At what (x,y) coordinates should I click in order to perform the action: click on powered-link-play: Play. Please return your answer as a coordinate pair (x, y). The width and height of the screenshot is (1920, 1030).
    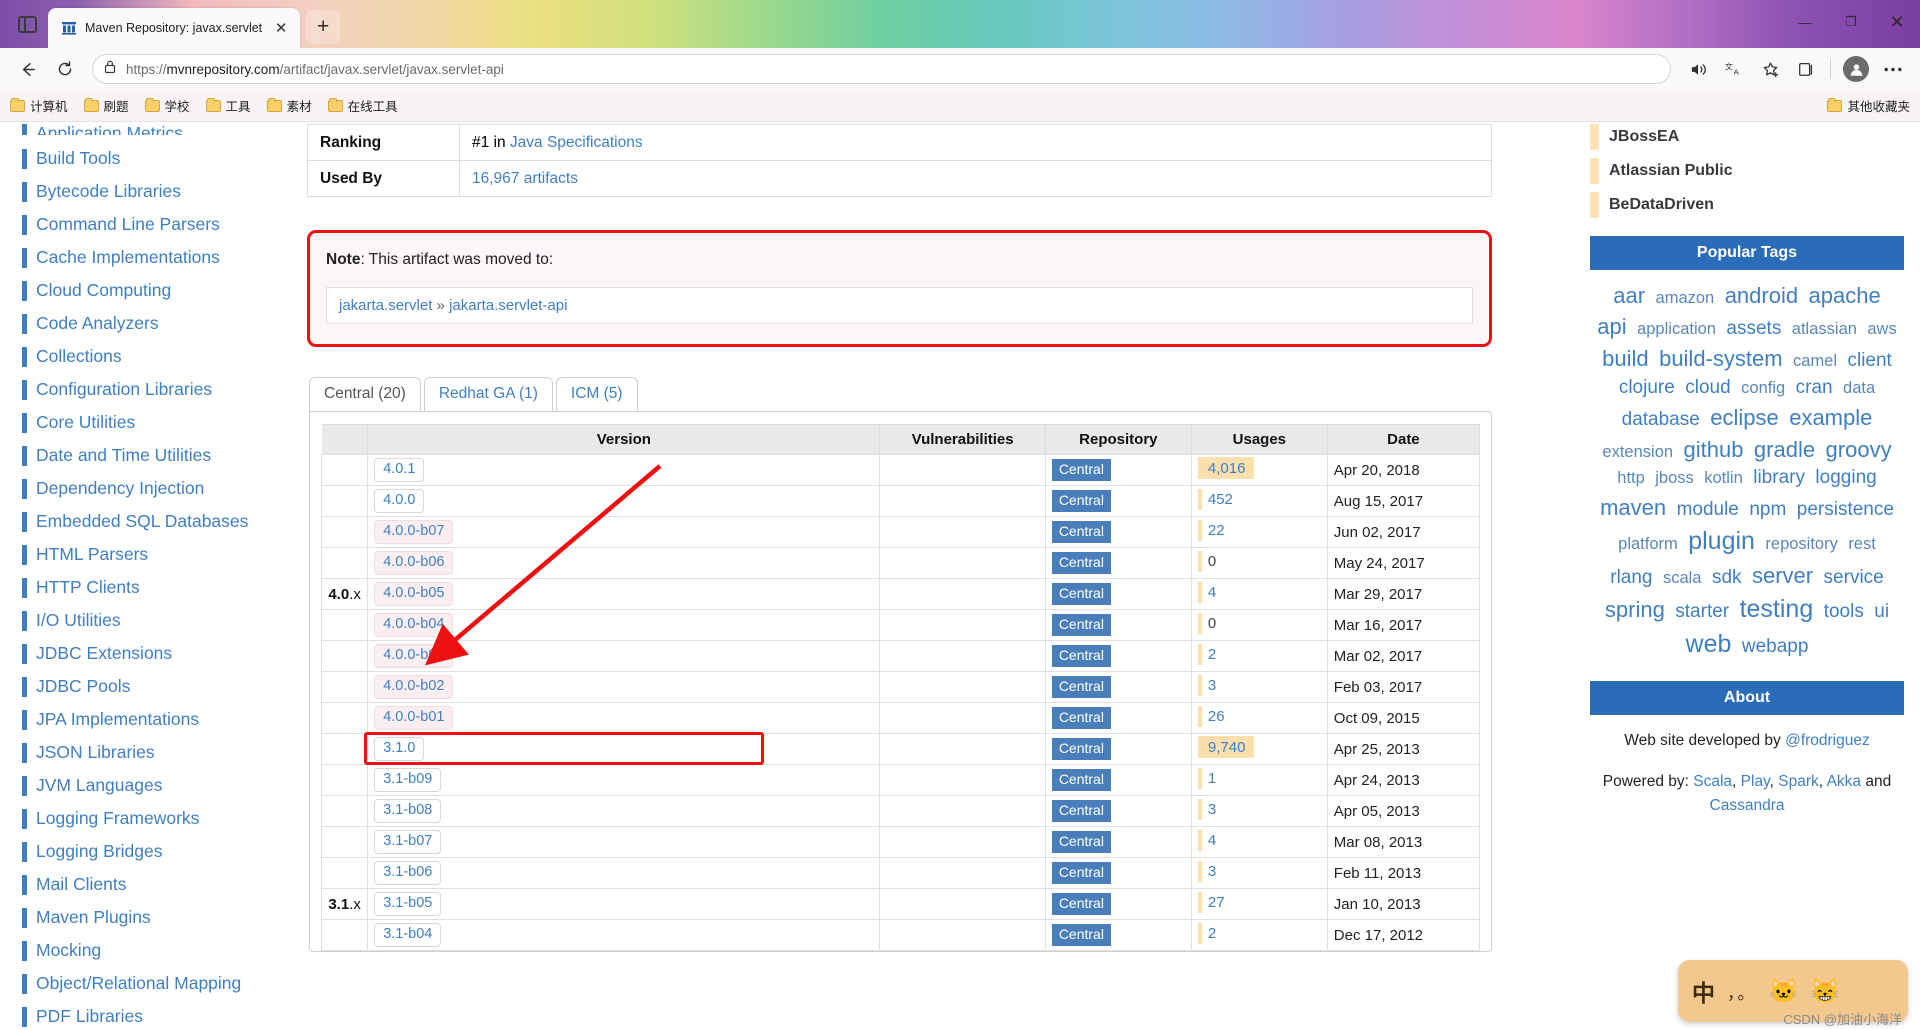
    Looking at the image, I should click on (1755, 781).